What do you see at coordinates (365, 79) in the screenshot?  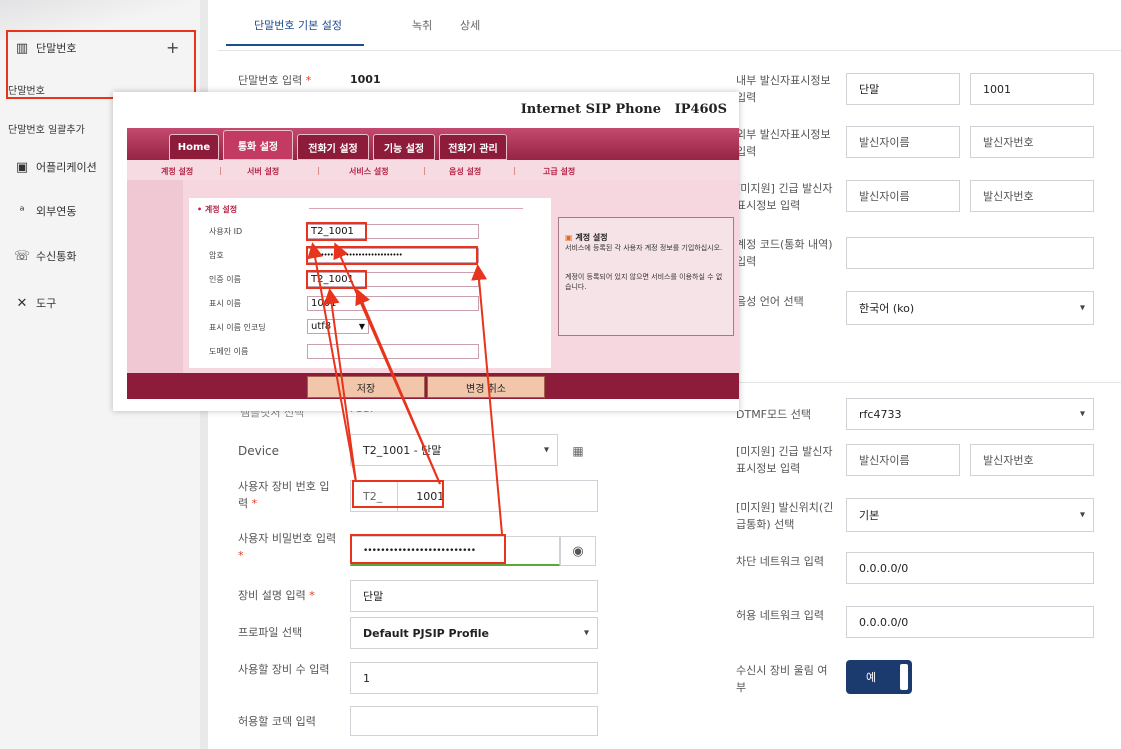 I see `ext-value: 1001` at bounding box center [365, 79].